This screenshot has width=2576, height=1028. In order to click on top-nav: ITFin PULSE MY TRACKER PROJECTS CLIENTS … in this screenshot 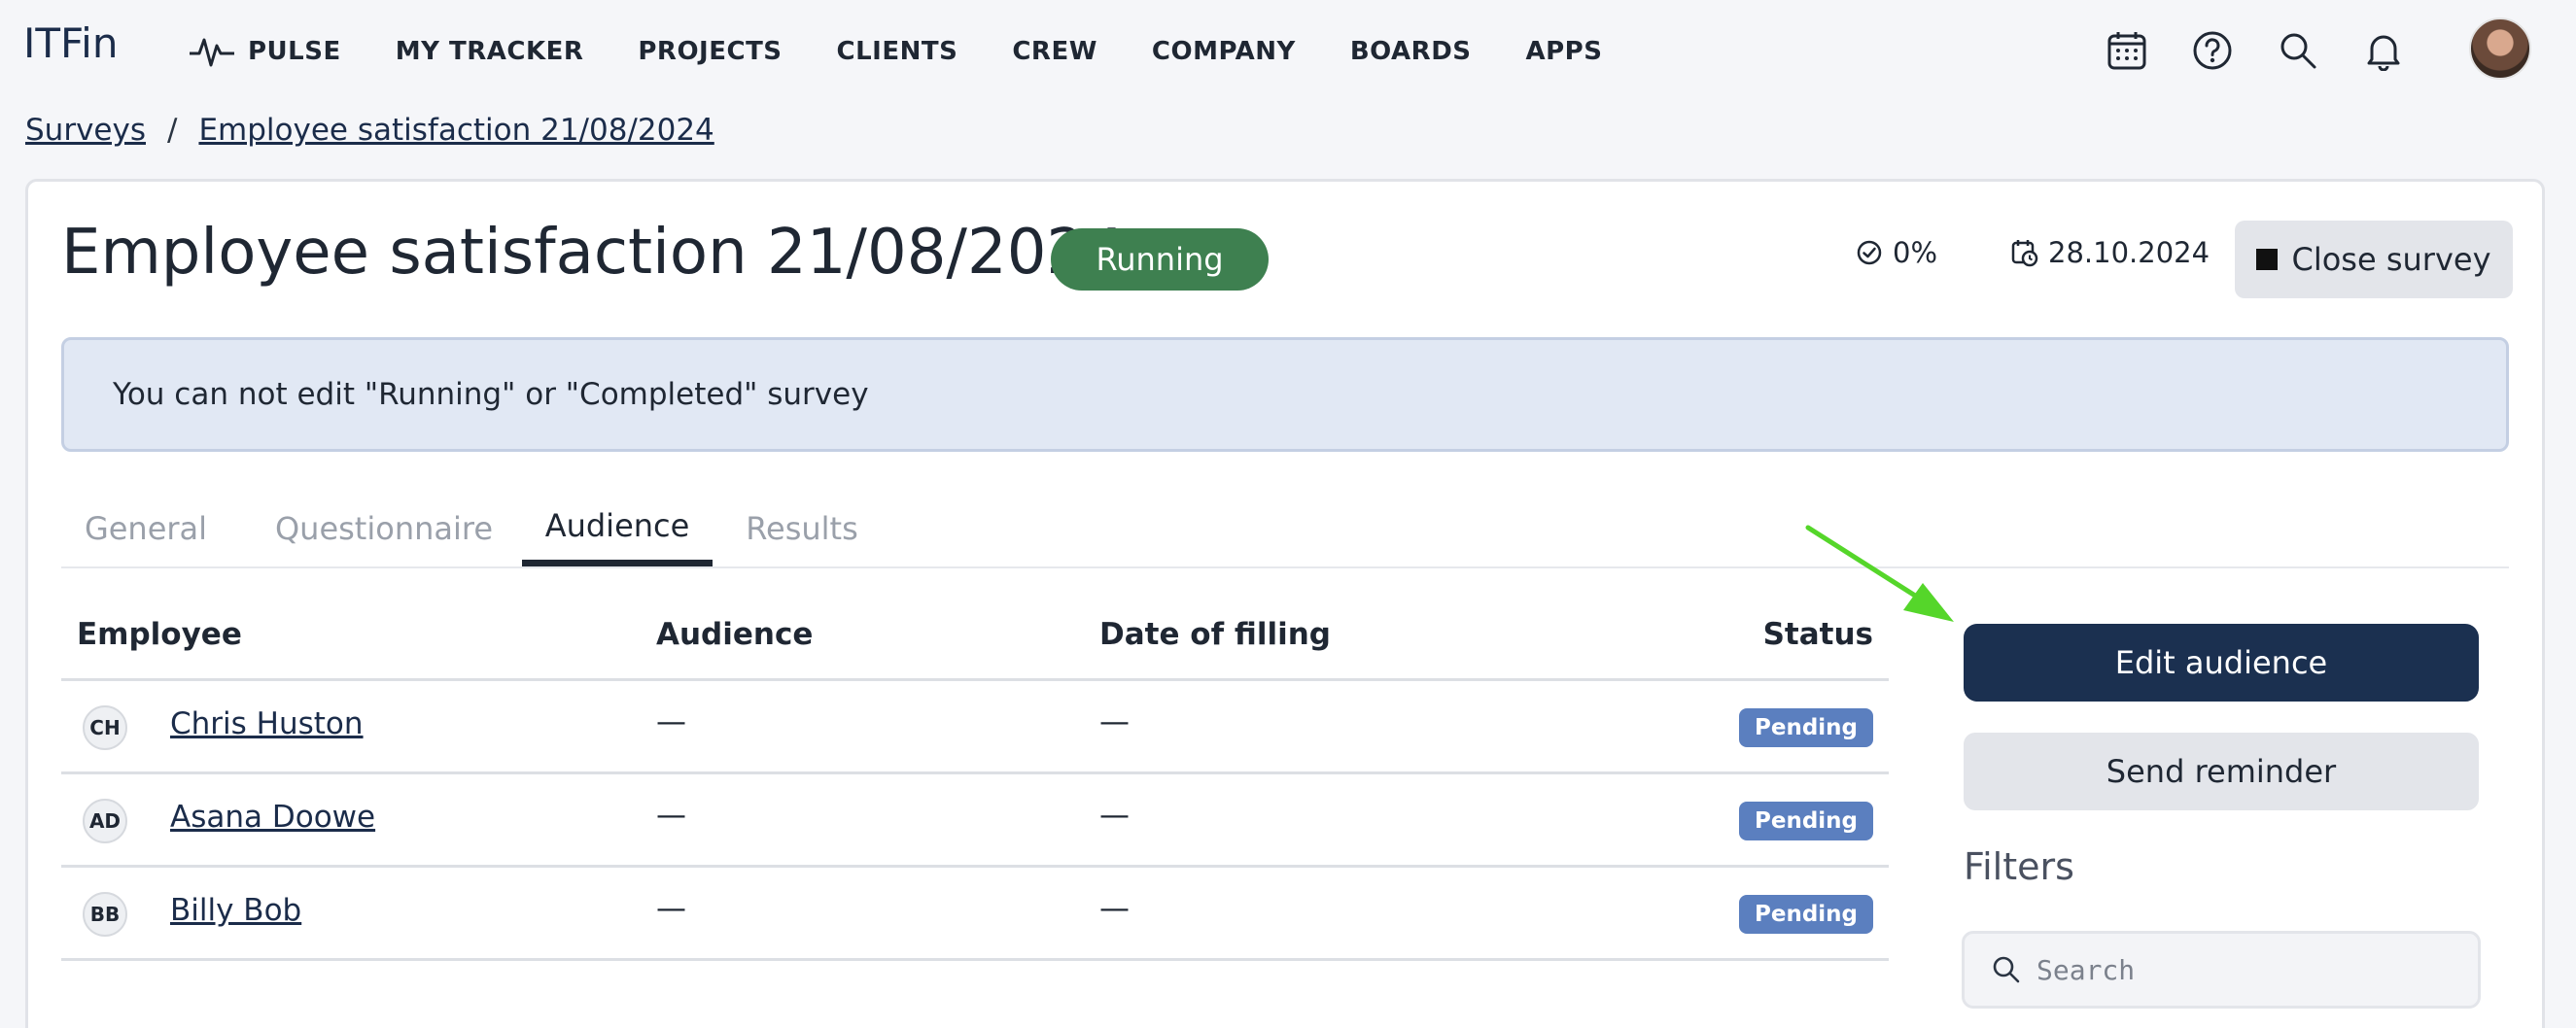, I will do `click(1288, 51)`.